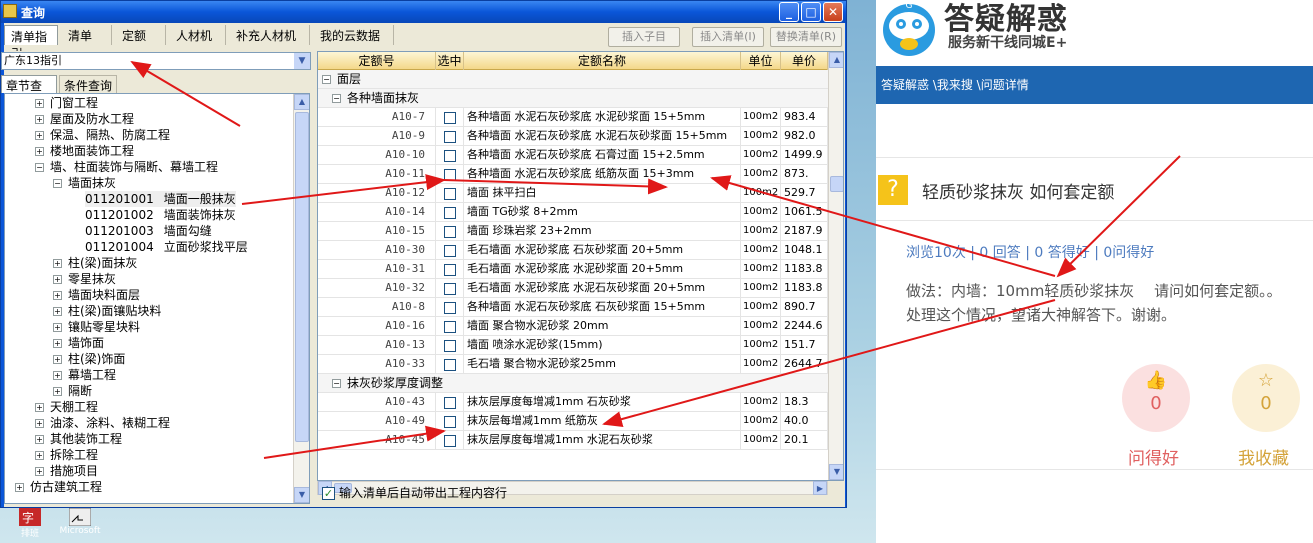 The height and width of the screenshot is (543, 1313). What do you see at coordinates (573, 193) in the screenshot?
I see `table-row: A10-12 墙面 抹平扫白 100m2 529.7` at bounding box center [573, 193].